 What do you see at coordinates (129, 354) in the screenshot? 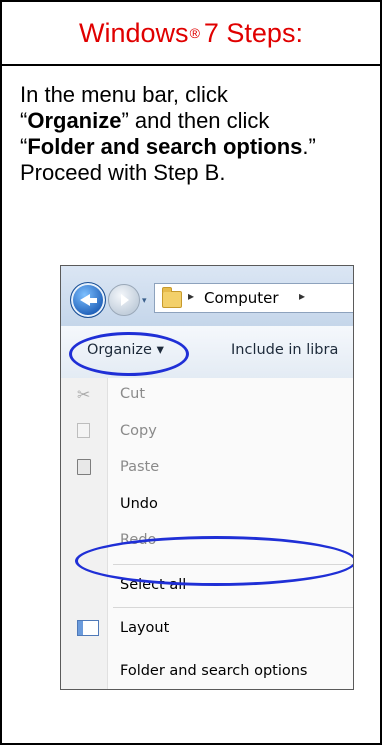
I see `organize-highlight-circle` at bounding box center [129, 354].